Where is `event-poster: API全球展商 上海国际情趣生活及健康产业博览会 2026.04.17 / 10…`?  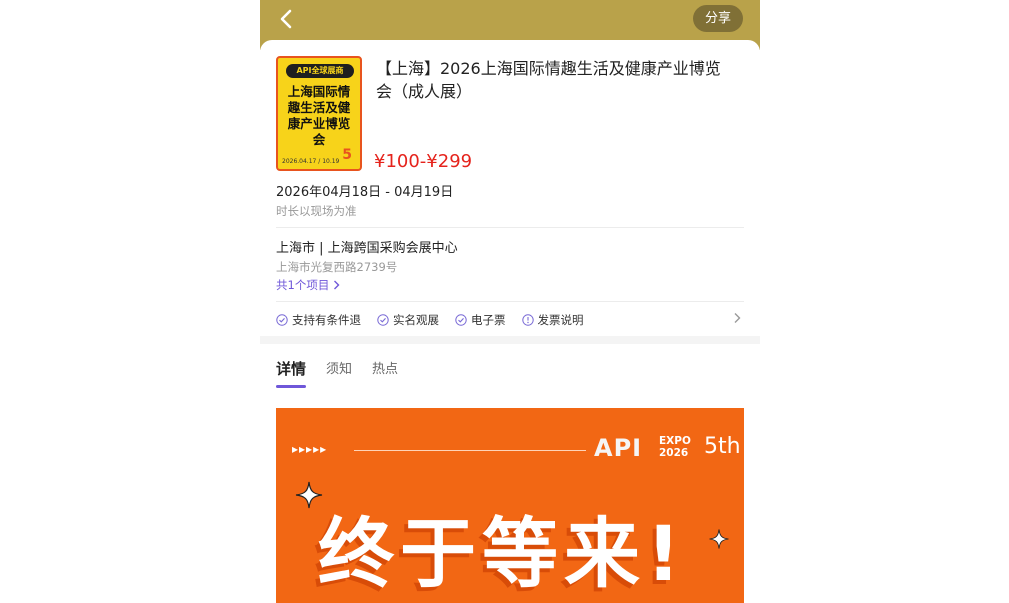
event-poster: API全球展商 上海国际情趣生活及健康产业博览会 2026.04.17 / 10… is located at coordinates (319, 113).